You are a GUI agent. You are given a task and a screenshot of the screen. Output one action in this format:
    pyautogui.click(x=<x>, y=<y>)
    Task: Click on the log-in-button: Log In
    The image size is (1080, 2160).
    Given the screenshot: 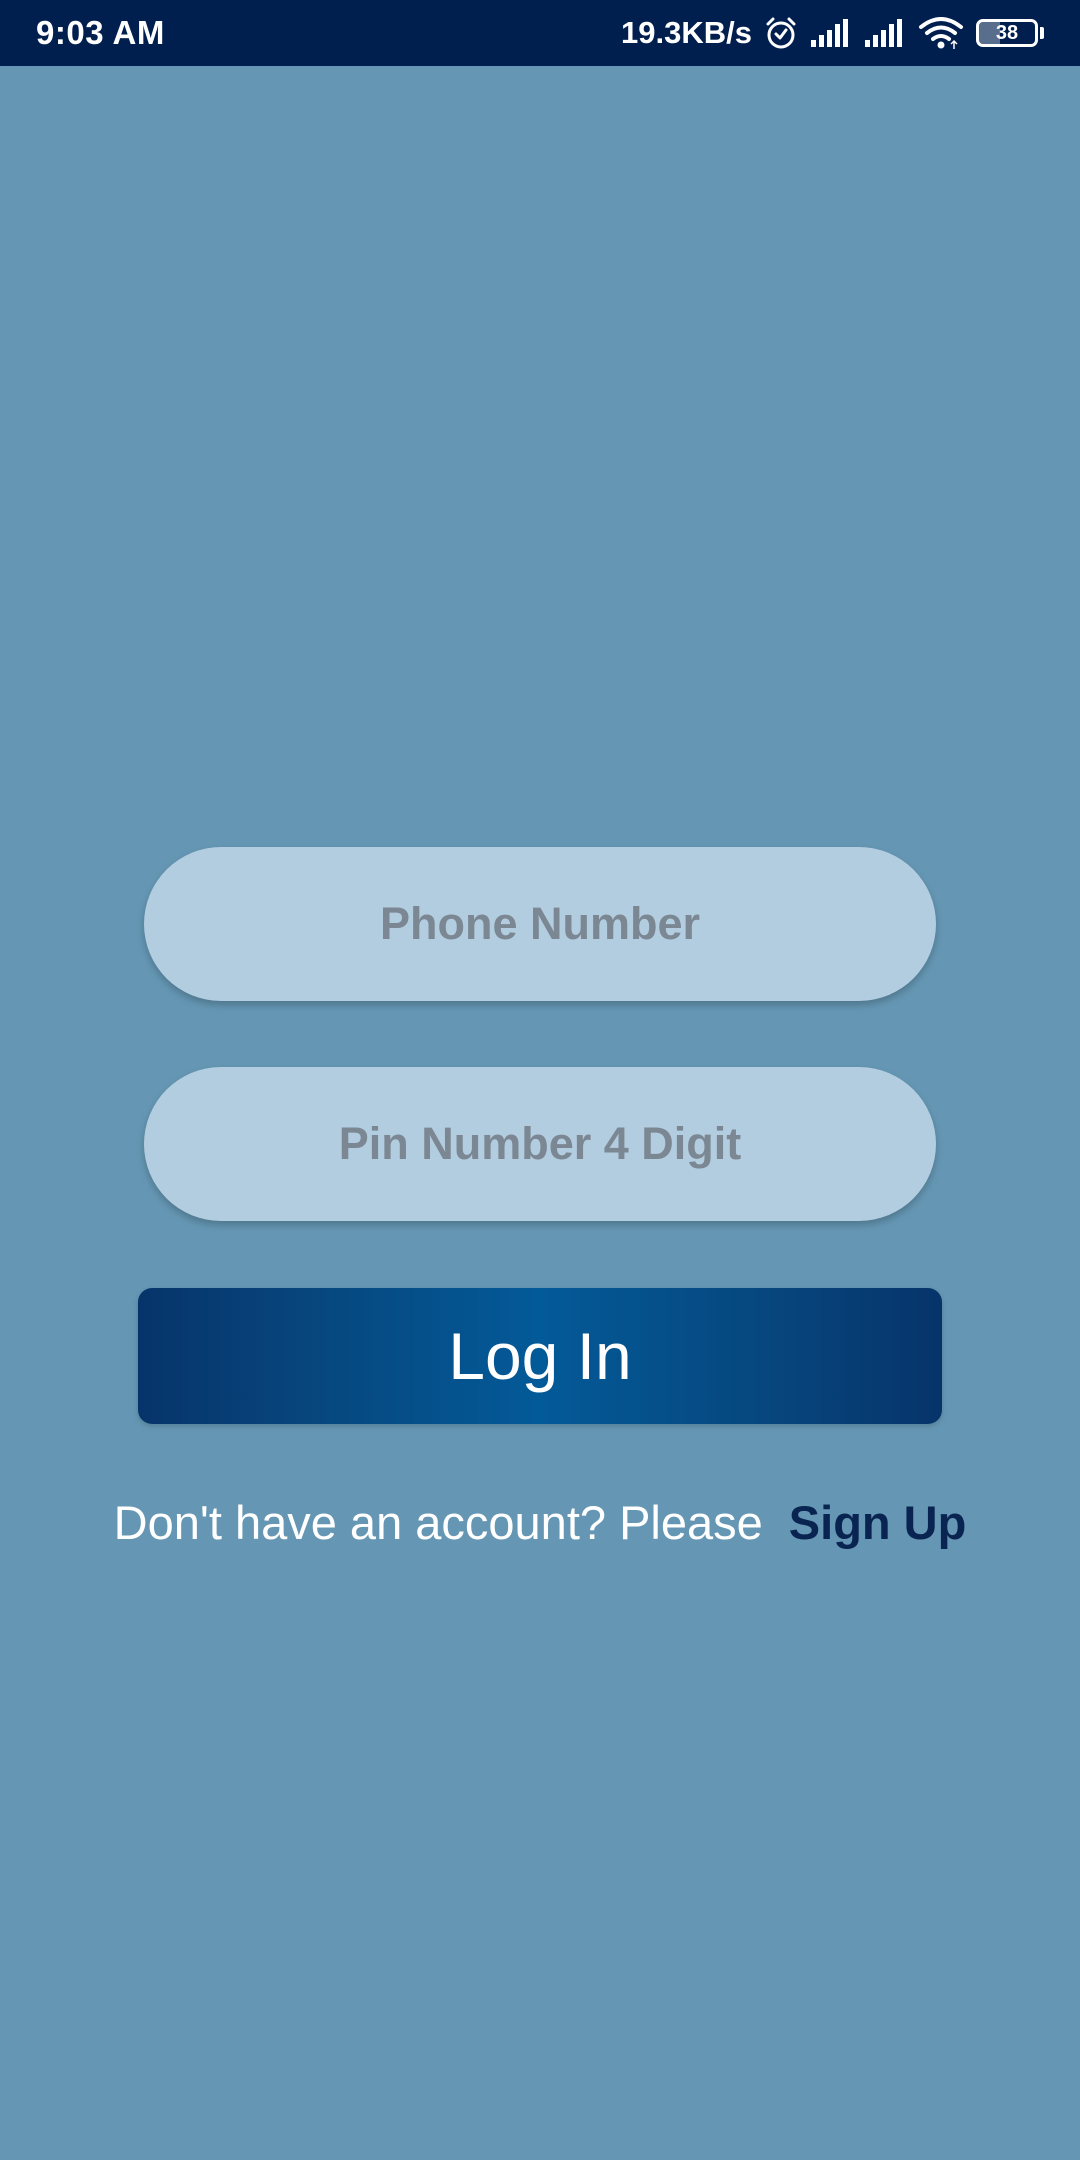 What is the action you would take?
    pyautogui.click(x=540, y=1356)
    